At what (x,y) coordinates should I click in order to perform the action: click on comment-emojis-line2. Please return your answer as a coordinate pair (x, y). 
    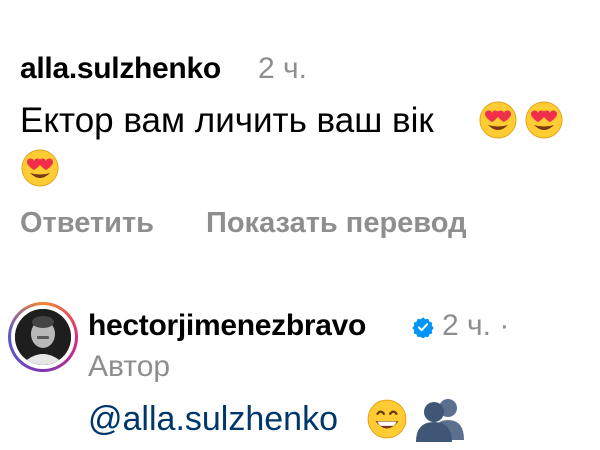
    Looking at the image, I should click on (40, 170).